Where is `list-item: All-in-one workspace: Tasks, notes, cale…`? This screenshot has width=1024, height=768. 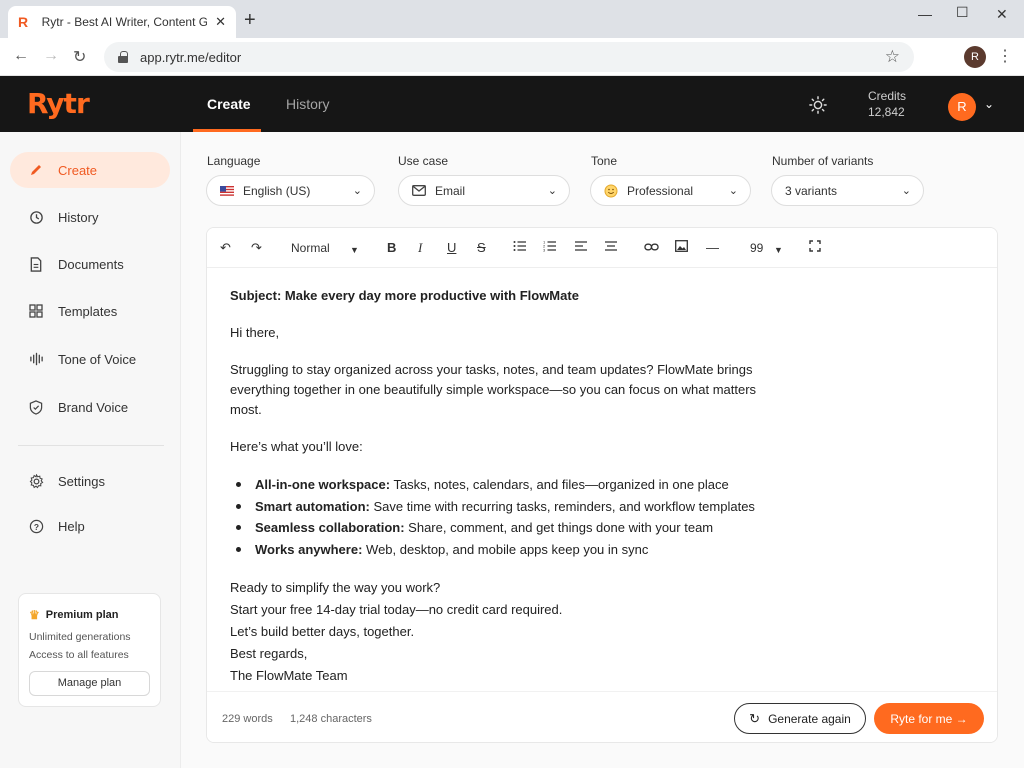
list-item: All-in-one workspace: Tasks, notes, cale… is located at coordinates (530, 485).